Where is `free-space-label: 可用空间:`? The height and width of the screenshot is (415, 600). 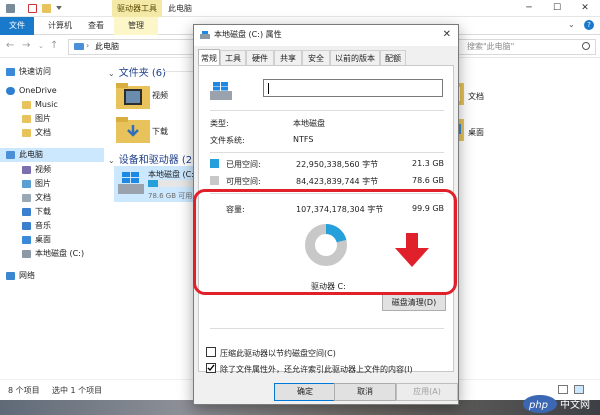
free-space-label: 可用空间: is located at coordinates (243, 181).